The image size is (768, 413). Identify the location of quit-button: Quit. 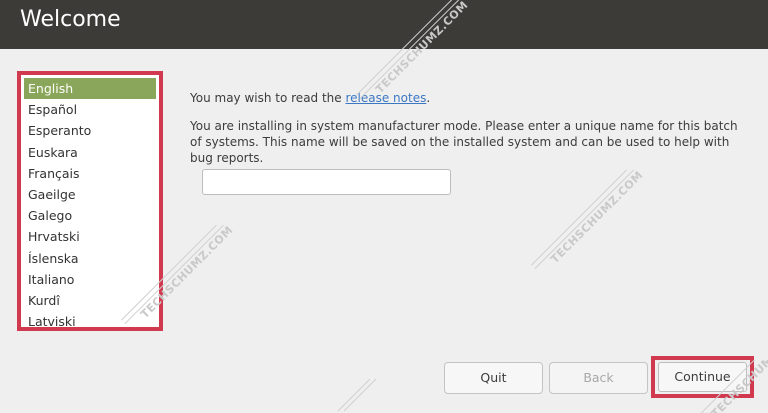
(493, 378).